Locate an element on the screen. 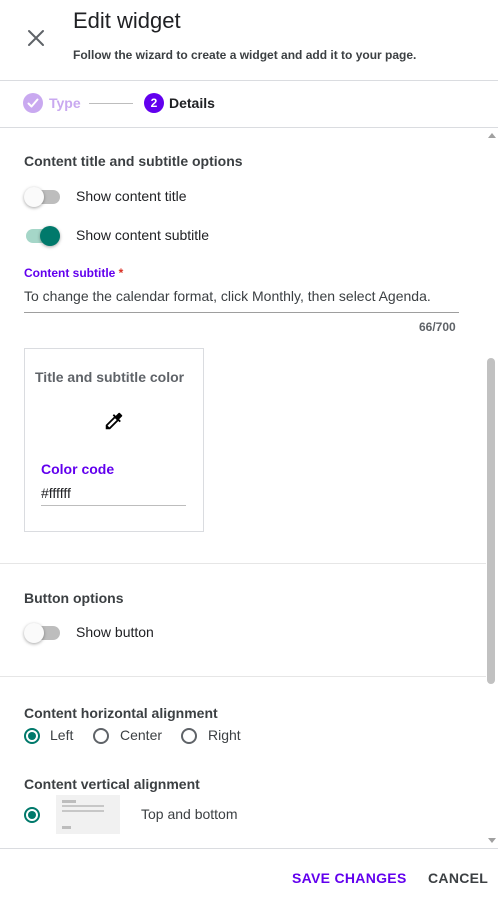 The height and width of the screenshot is (898, 498). align-left-label: Left is located at coordinates (62, 735).